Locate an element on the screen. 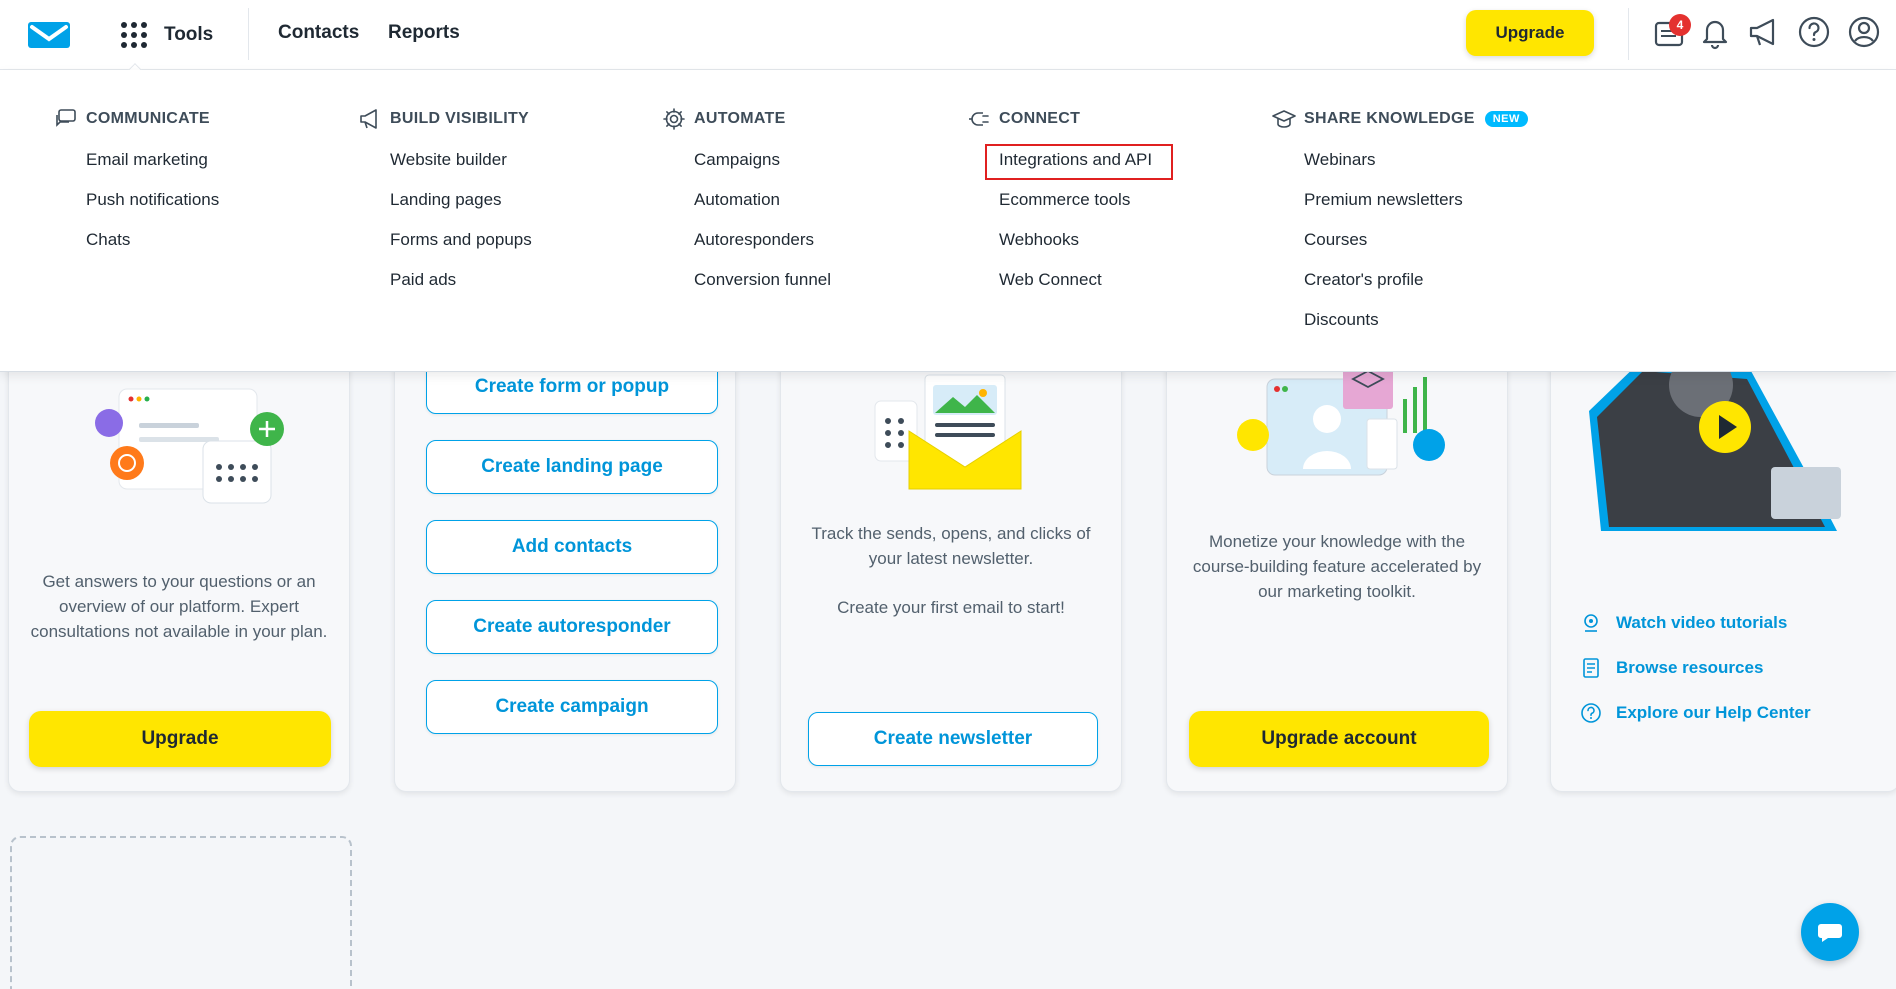 The height and width of the screenshot is (989, 1896). book-icon is located at coordinates (1591, 668).